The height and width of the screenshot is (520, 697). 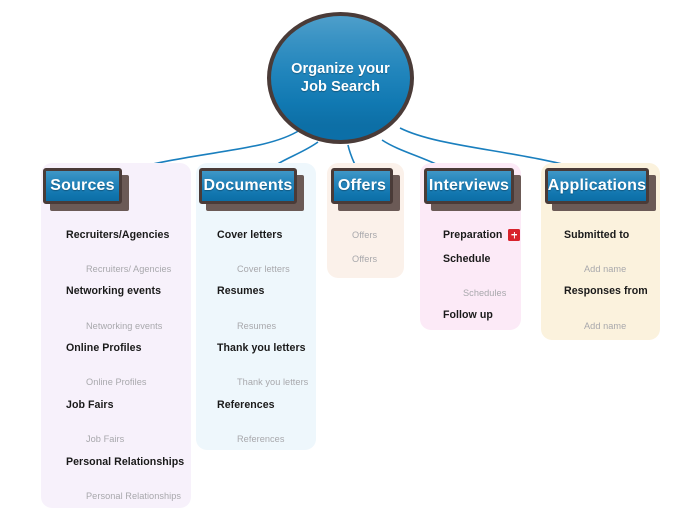 I want to click on topic-label: Preparation, so click(x=473, y=235).